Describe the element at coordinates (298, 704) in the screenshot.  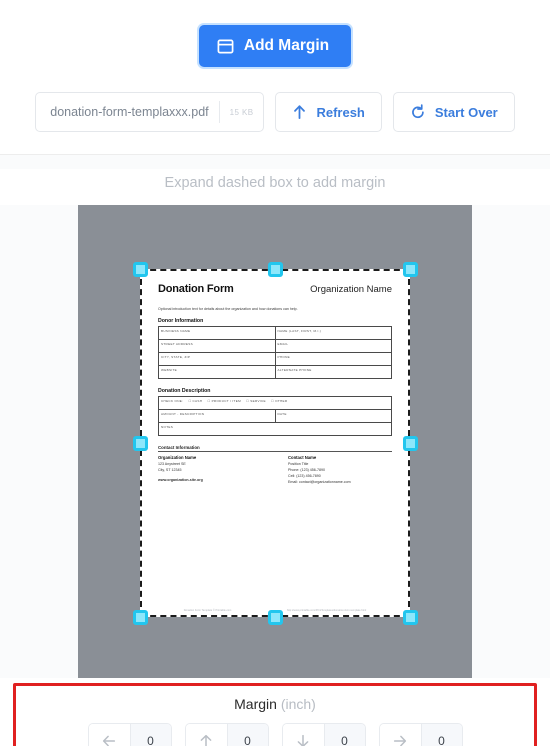
I see `margin-unit-text: (inch)` at that location.